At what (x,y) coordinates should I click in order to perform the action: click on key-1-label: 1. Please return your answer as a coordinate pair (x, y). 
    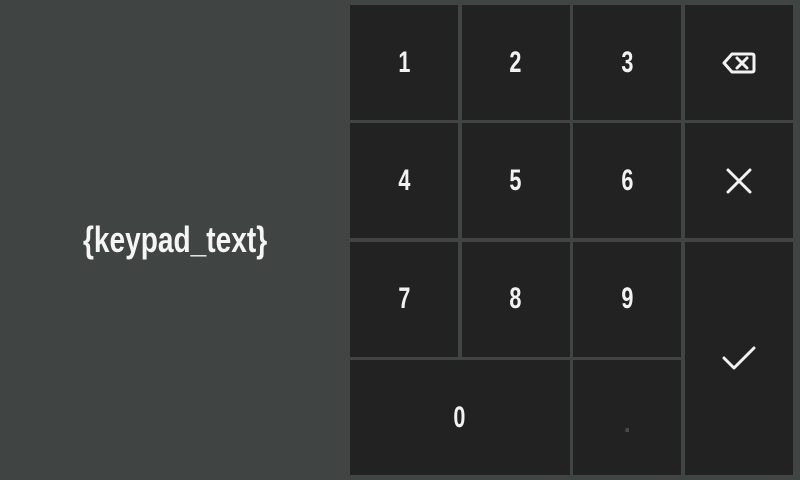
    Looking at the image, I should click on (404, 62).